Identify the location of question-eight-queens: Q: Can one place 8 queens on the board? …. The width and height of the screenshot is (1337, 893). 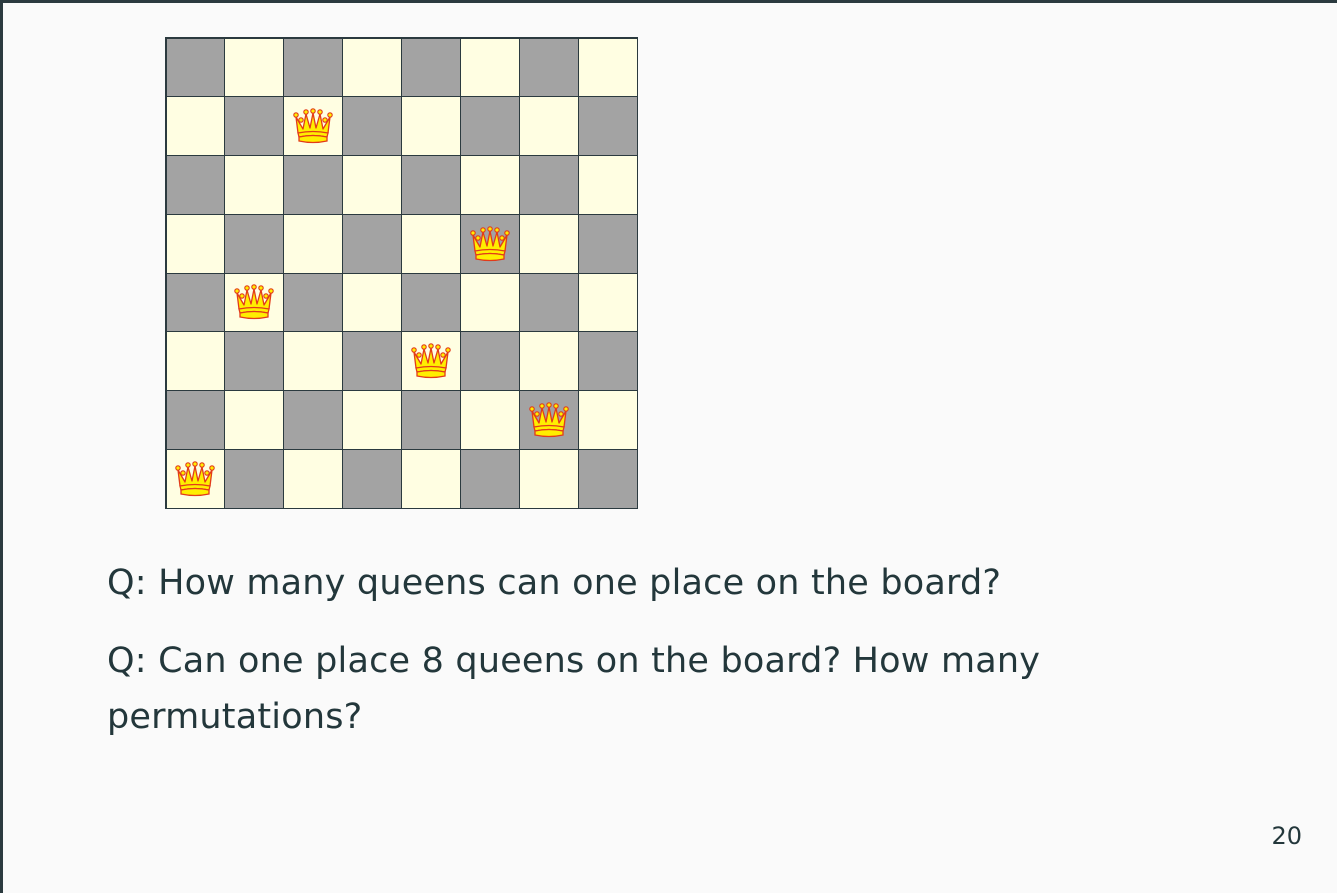
(574, 689).